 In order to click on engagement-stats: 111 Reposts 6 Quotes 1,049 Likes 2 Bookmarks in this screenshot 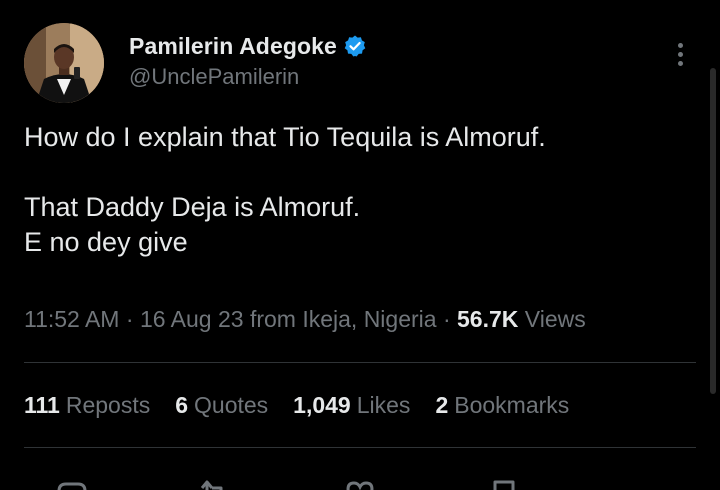, I will do `click(309, 405)`.